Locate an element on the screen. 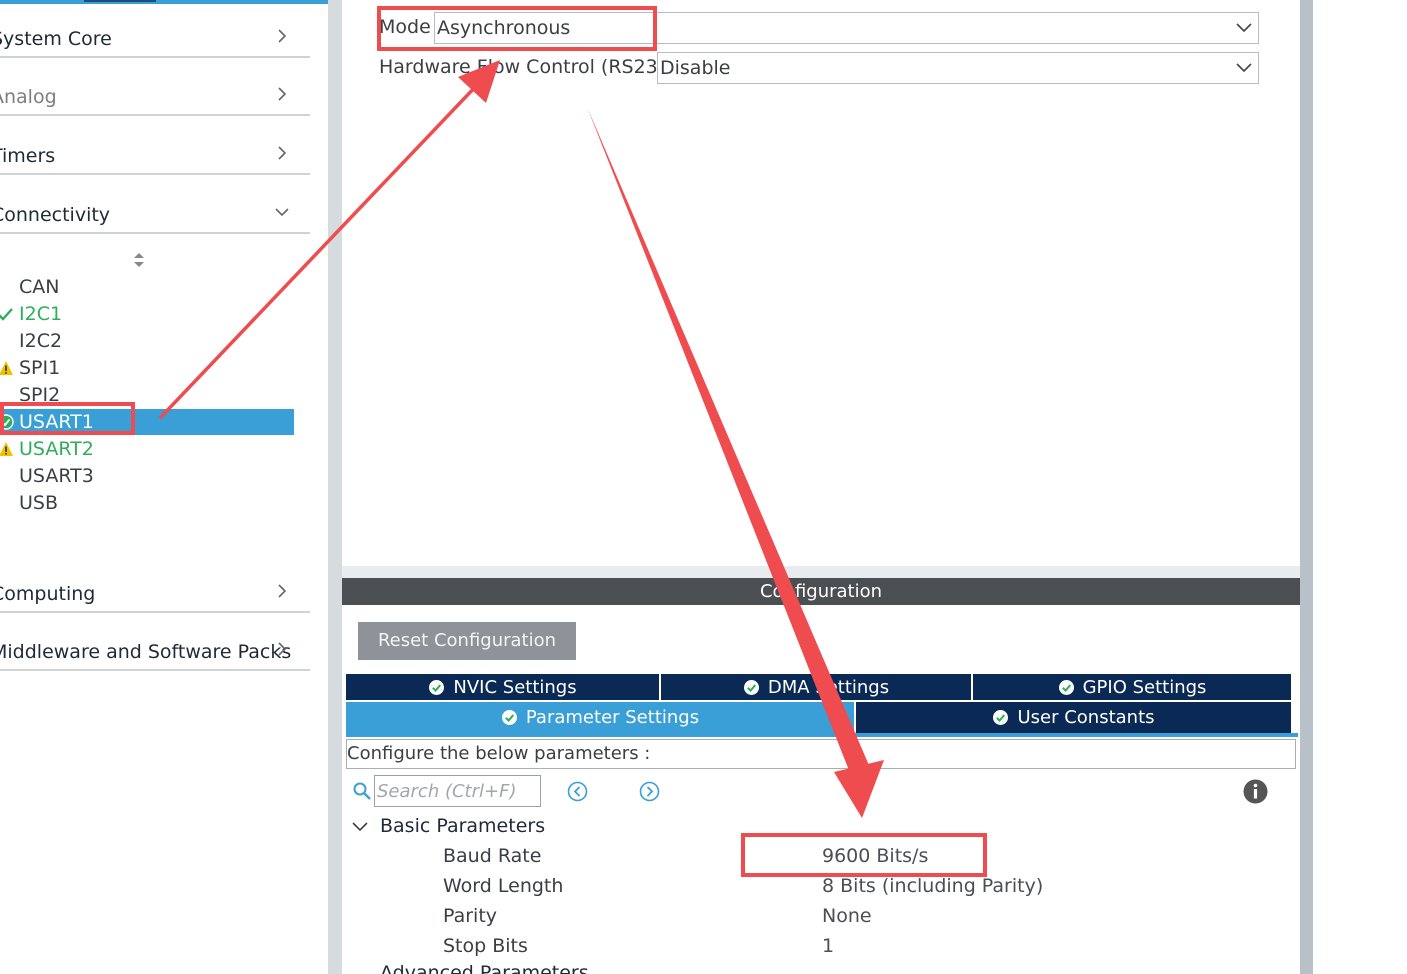  search-input is located at coordinates (457, 791).